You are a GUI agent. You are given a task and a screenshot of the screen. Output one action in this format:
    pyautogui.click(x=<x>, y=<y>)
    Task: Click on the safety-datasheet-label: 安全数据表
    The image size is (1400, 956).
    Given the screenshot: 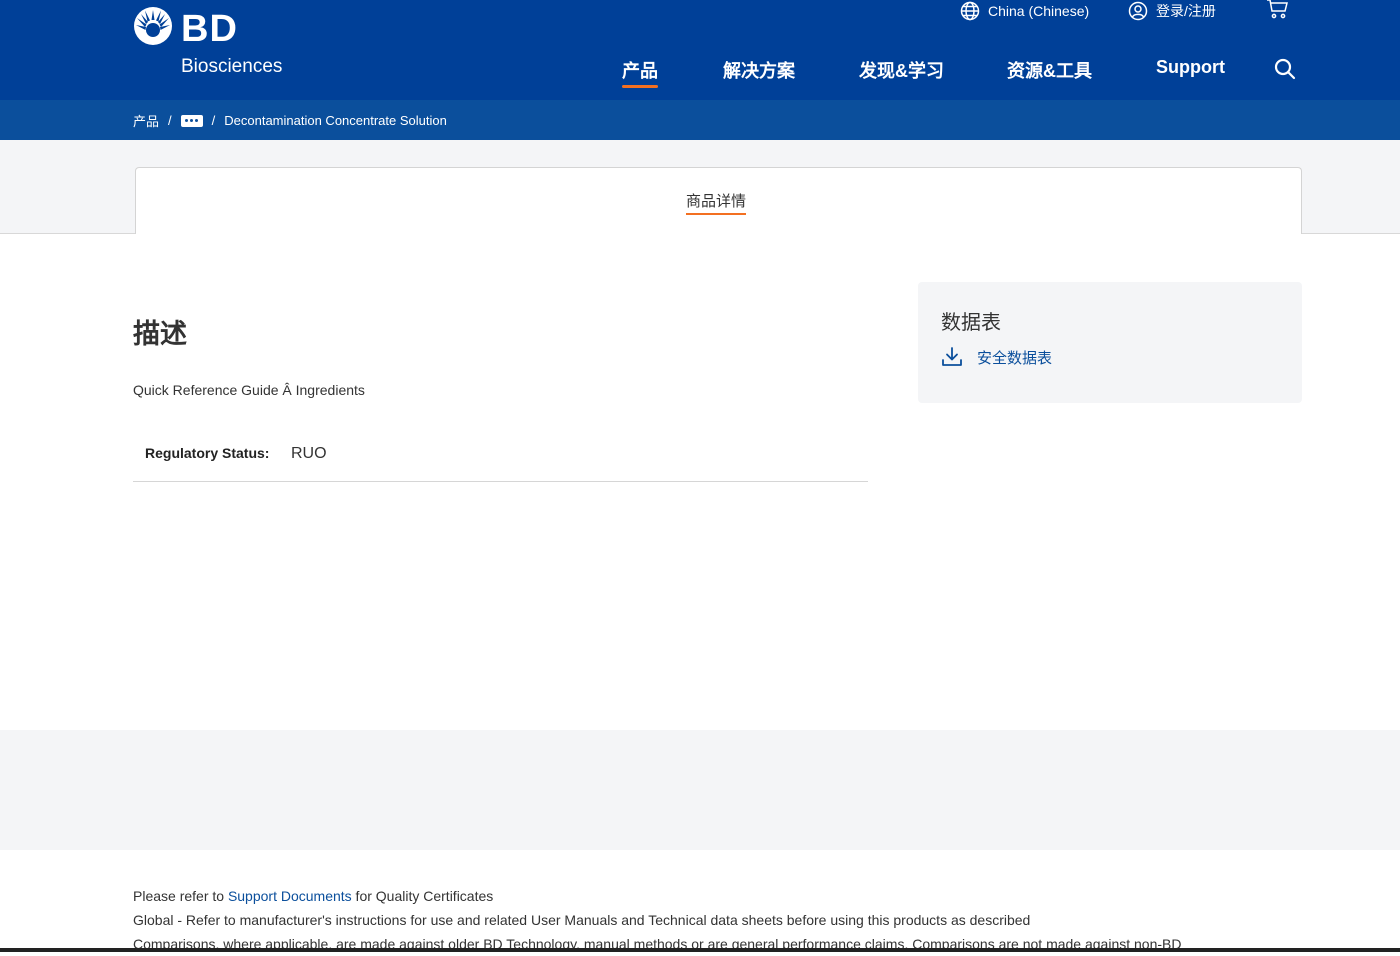 What is the action you would take?
    pyautogui.click(x=1015, y=358)
    